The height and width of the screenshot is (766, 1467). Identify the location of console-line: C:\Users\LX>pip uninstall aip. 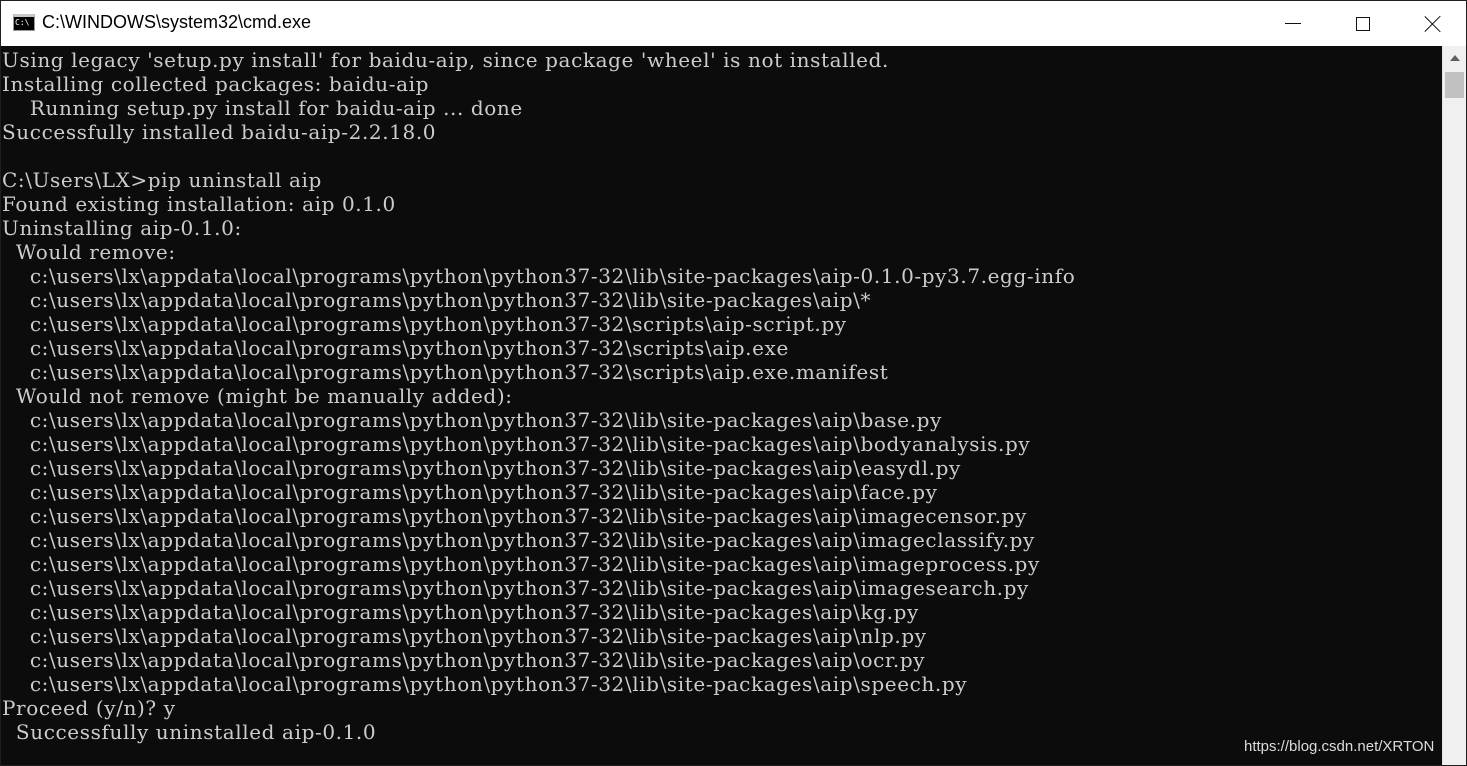
(162, 180).